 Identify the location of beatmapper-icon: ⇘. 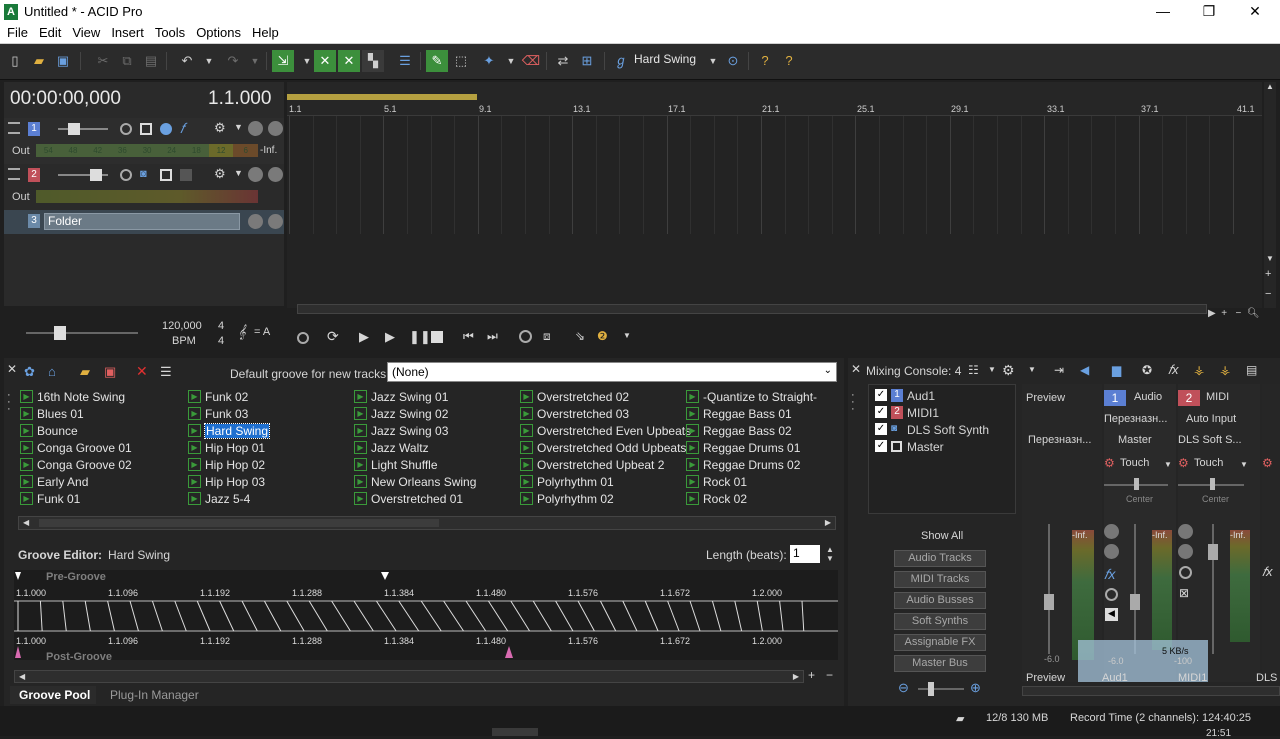
(580, 336).